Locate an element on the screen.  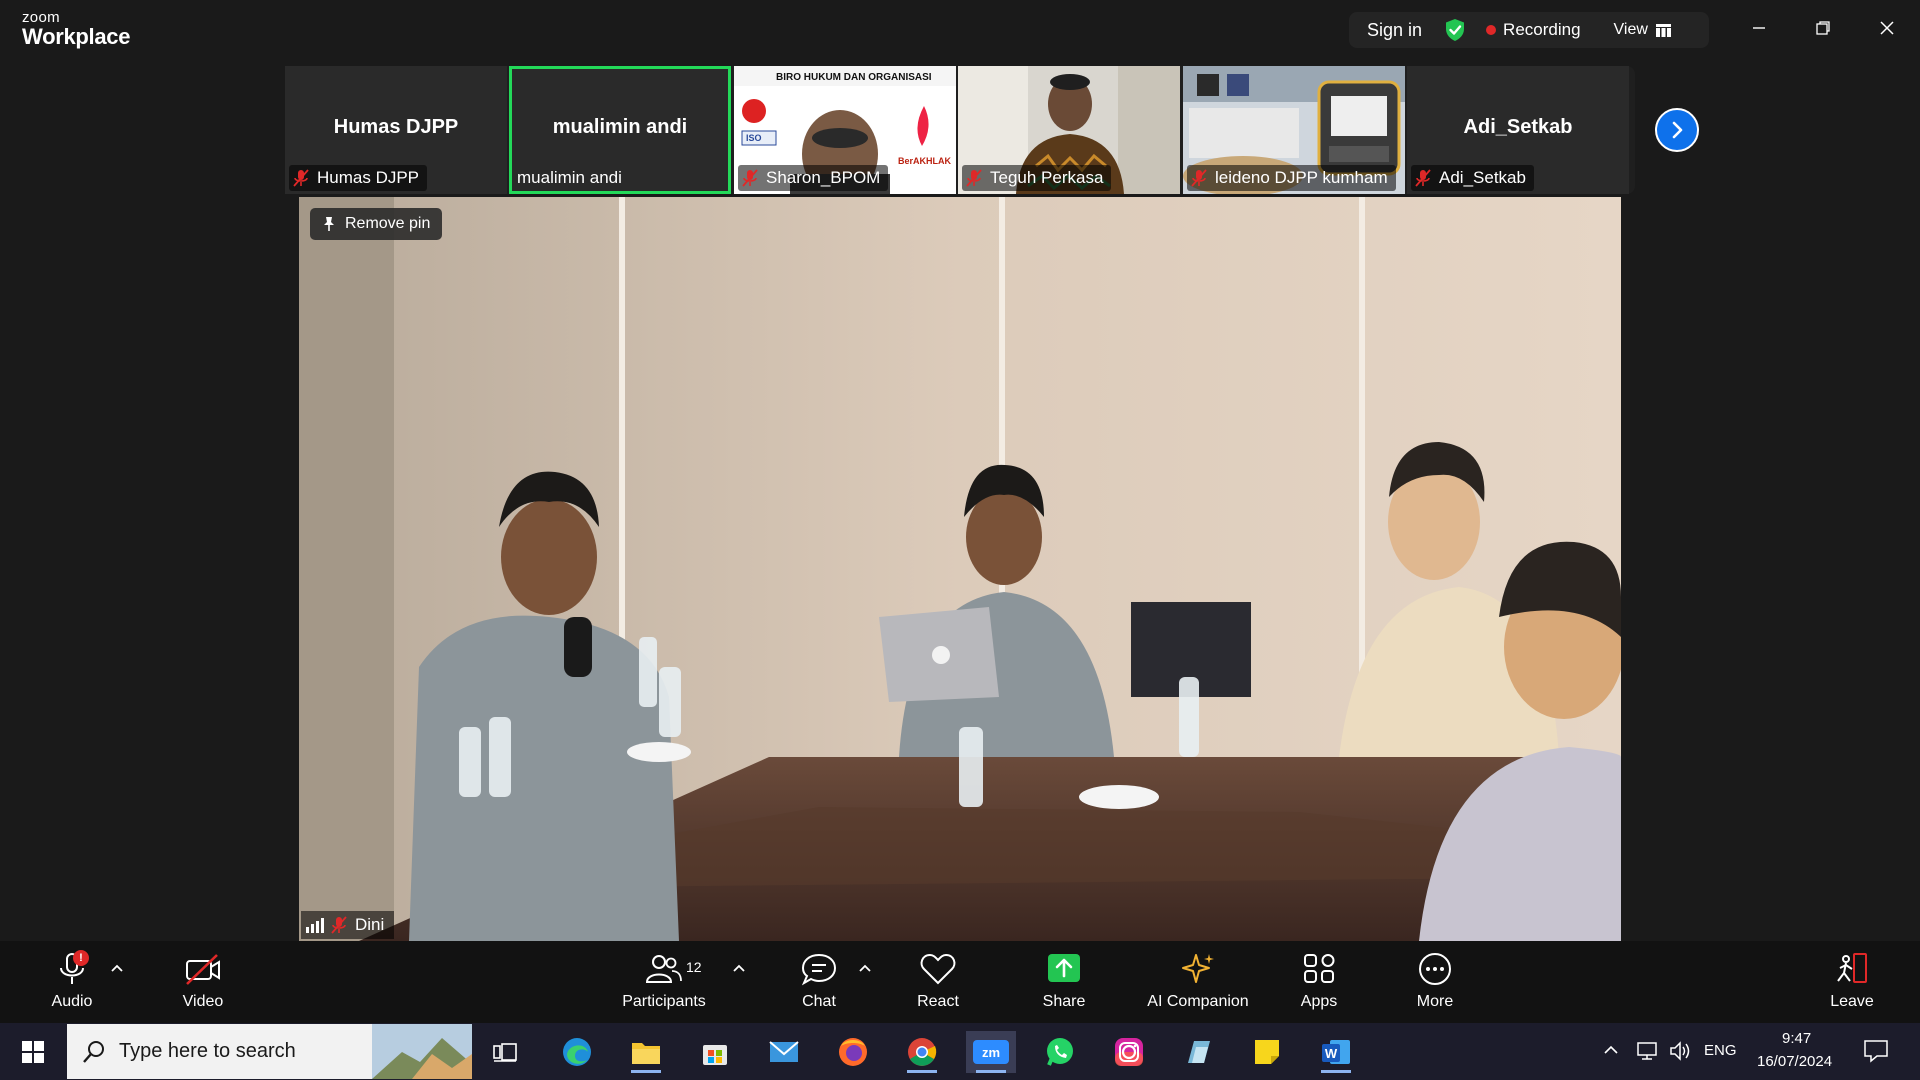
grid-view-icon is located at coordinates (1663, 30).